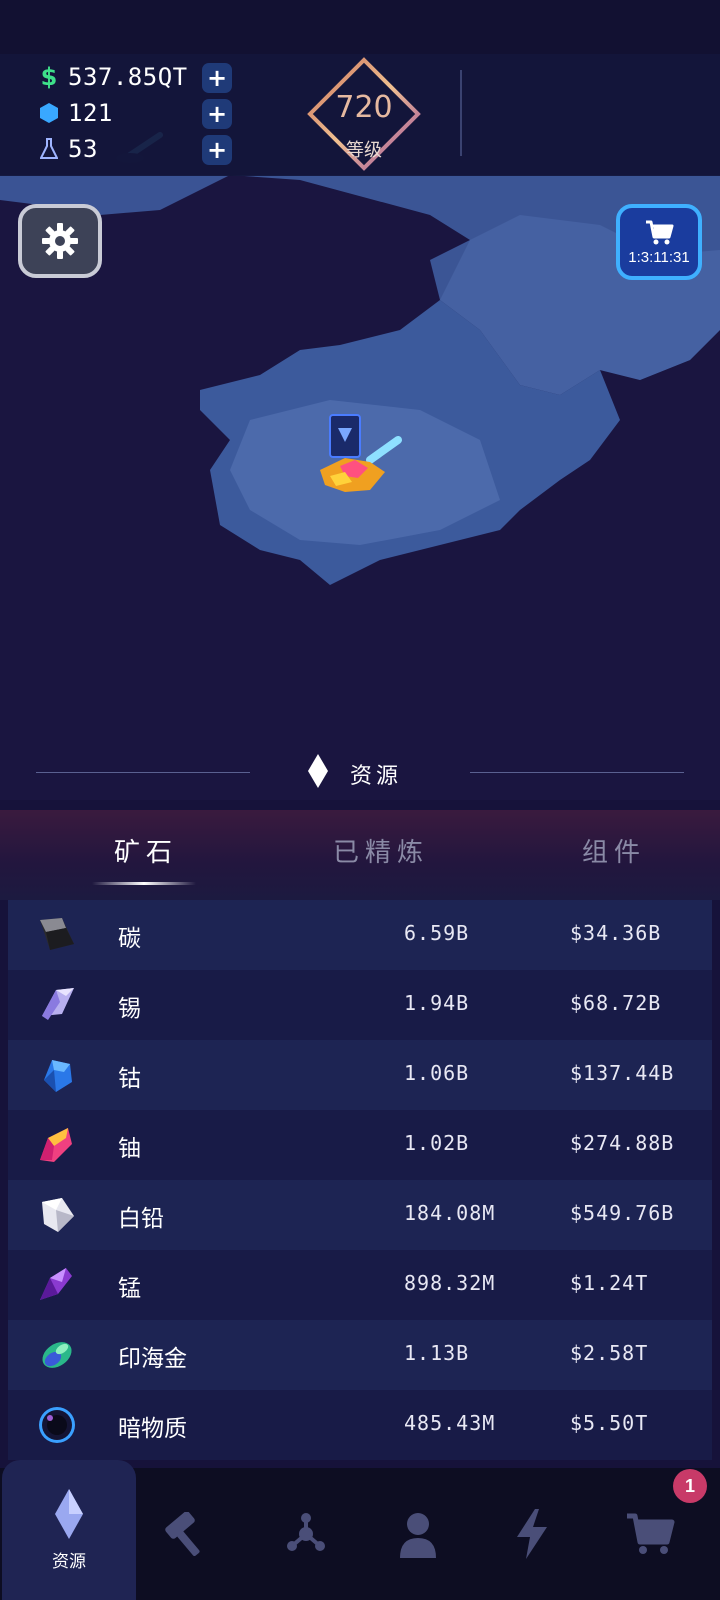 This screenshot has width=720, height=1600. What do you see at coordinates (609, 1283) in the screenshot?
I see `ore-value: $1.24T` at bounding box center [609, 1283].